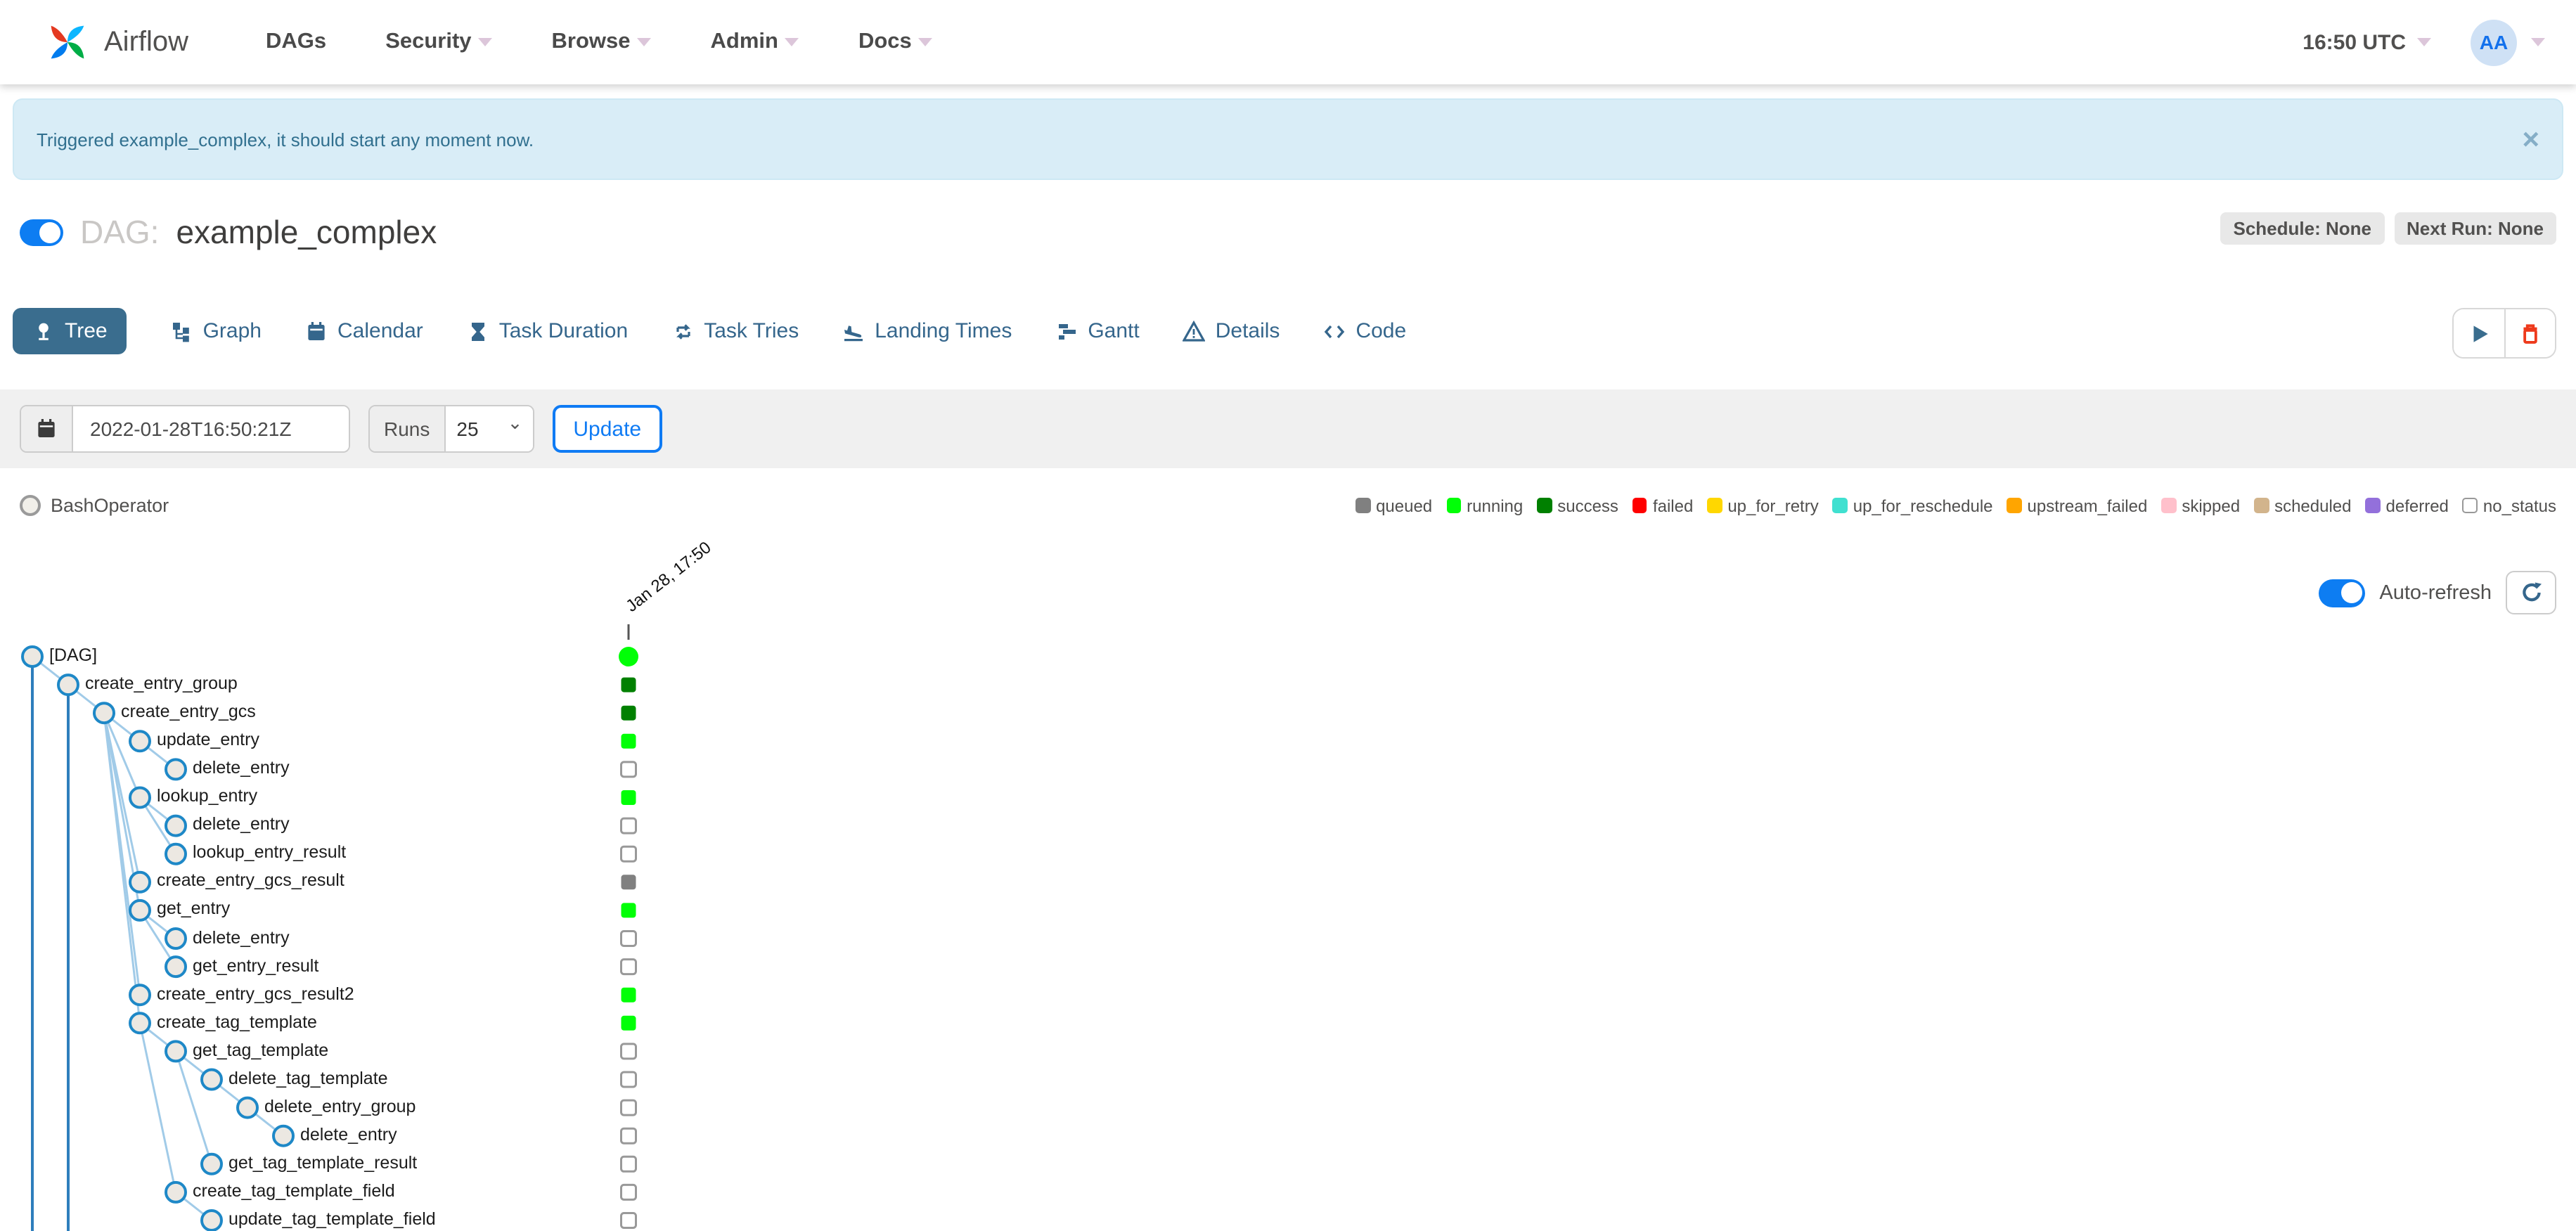  Describe the element at coordinates (340, 1106) in the screenshot. I see `tree-node-label: delete_entry_group` at that location.